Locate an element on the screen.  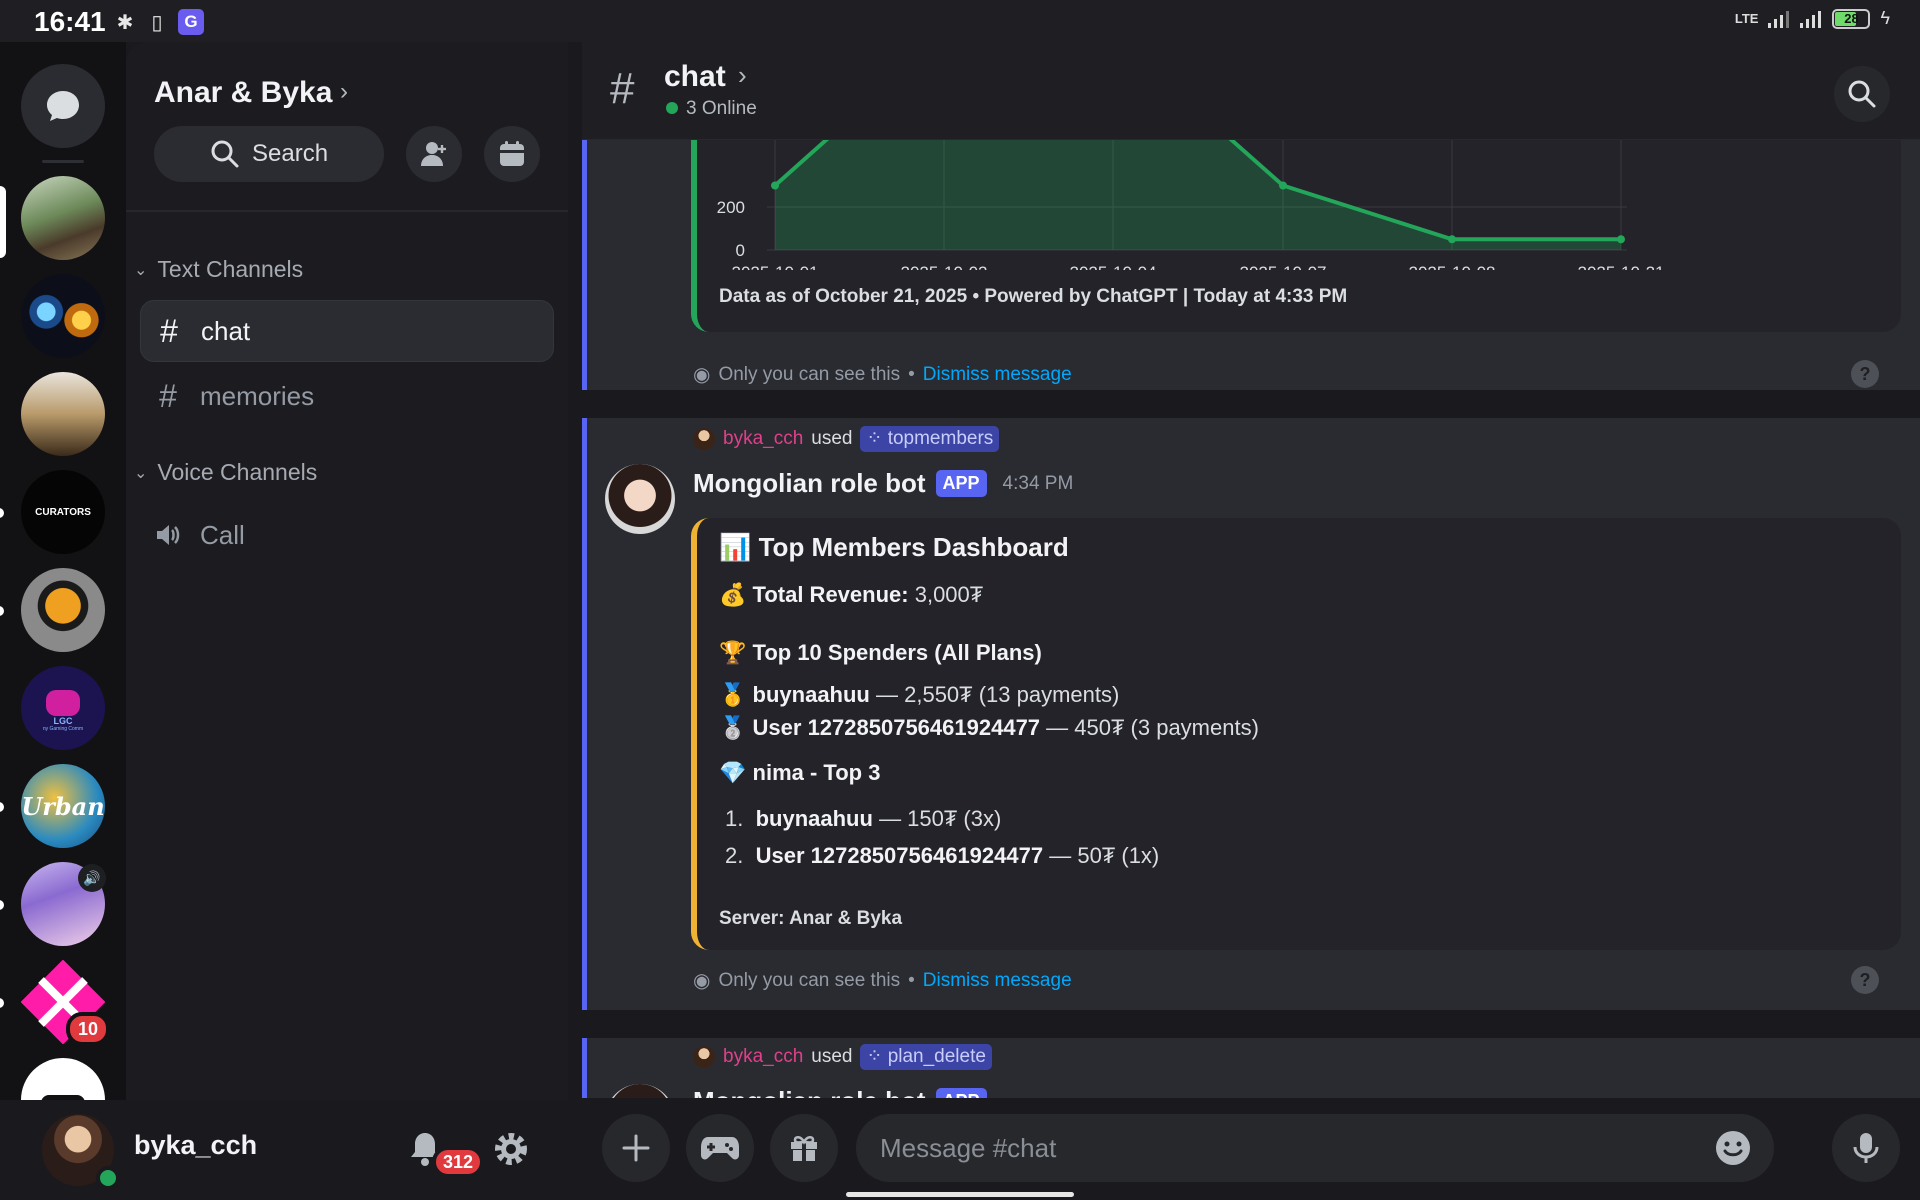
x-tick-label: 2025-10-08 is located at coordinates (1452, 266).